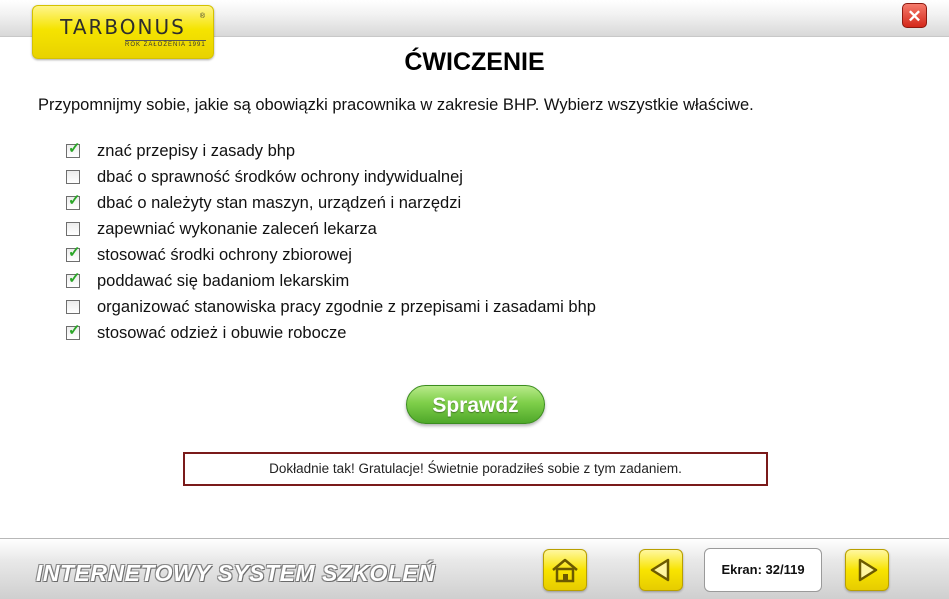  What do you see at coordinates (196, 151) in the screenshot?
I see `answer-option-label: znać przepisy i zasady bhp` at bounding box center [196, 151].